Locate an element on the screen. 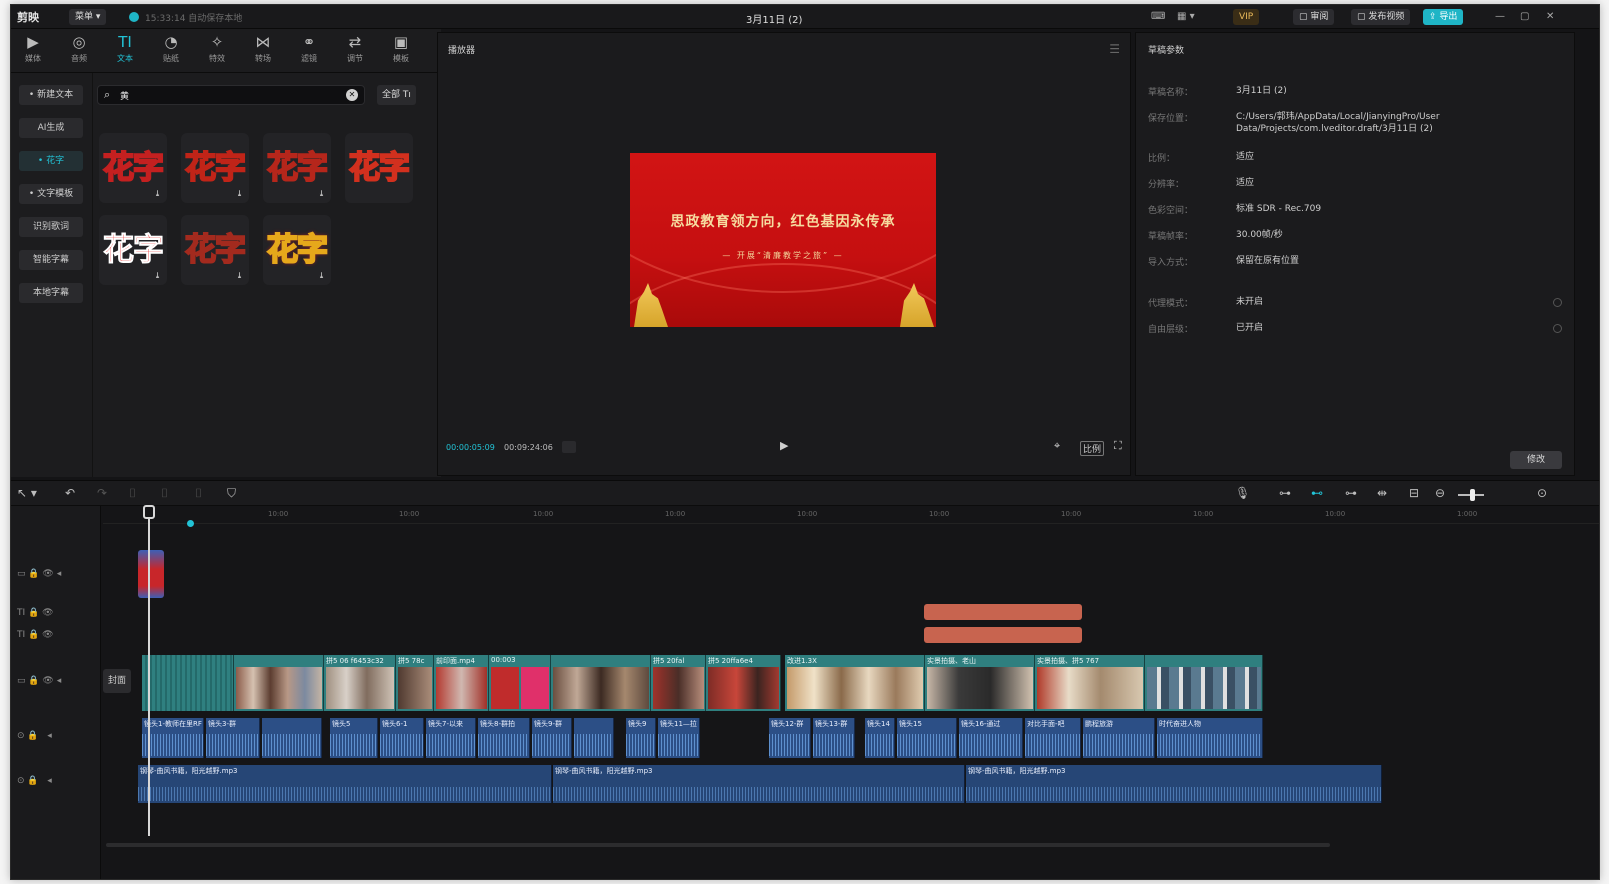 This screenshot has height=884, width=1609. play-button: ▶ is located at coordinates (784, 445).